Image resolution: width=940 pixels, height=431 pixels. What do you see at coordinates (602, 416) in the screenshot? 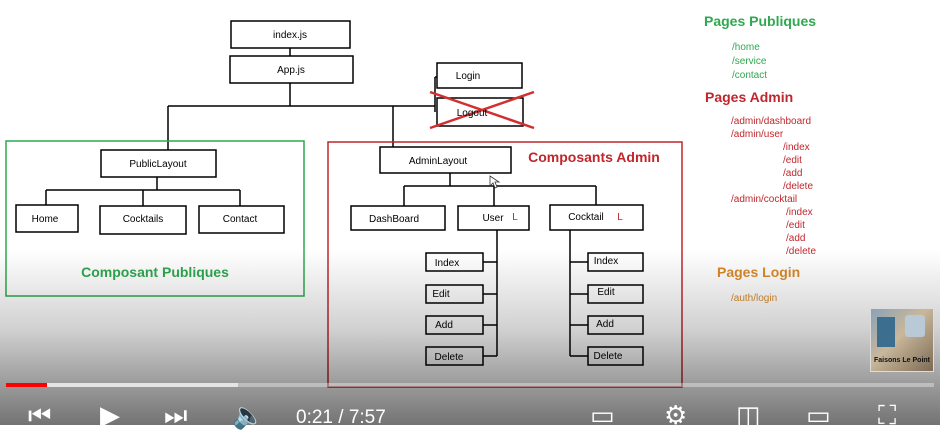
I see `subtitles-icon: ▭` at bounding box center [602, 416].